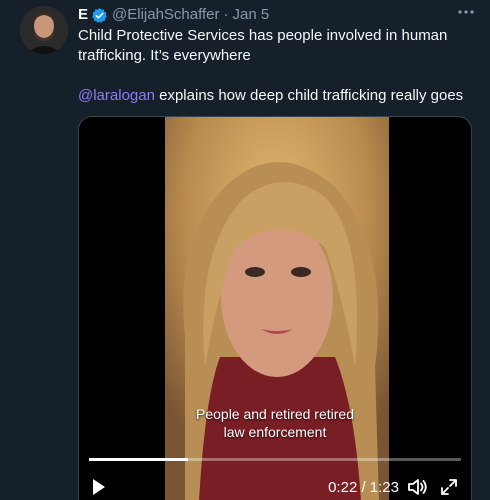 The height and width of the screenshot is (500, 490). What do you see at coordinates (449, 487) in the screenshot?
I see `fullscreen-icon` at bounding box center [449, 487].